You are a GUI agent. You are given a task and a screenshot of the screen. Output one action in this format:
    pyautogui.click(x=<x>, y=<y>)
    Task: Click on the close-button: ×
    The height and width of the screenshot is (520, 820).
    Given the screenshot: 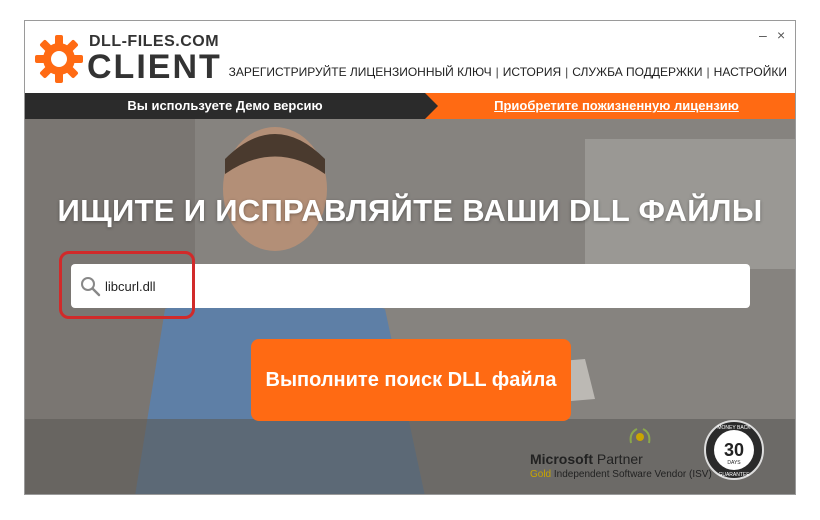 What is the action you would take?
    pyautogui.click(x=781, y=35)
    